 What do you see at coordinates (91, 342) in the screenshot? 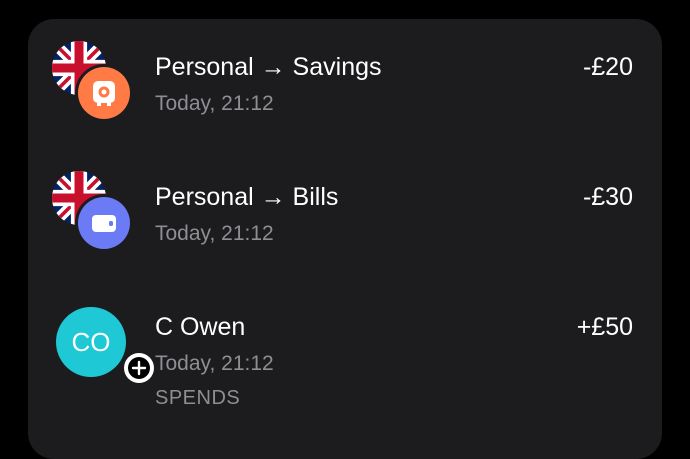
I see `contact-initials-avatar: CO` at bounding box center [91, 342].